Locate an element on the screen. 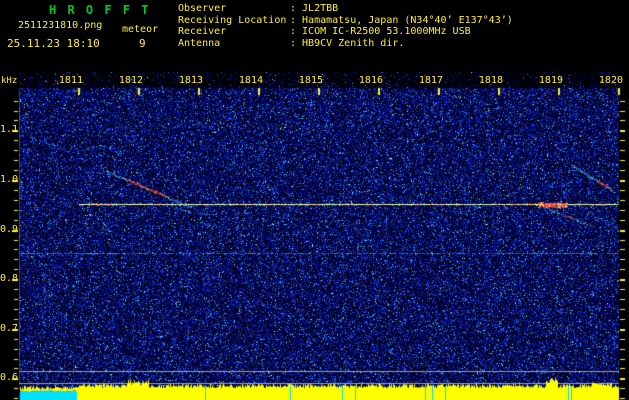 The image size is (629, 400). time-tick-label: 1816 is located at coordinates (370, 80).